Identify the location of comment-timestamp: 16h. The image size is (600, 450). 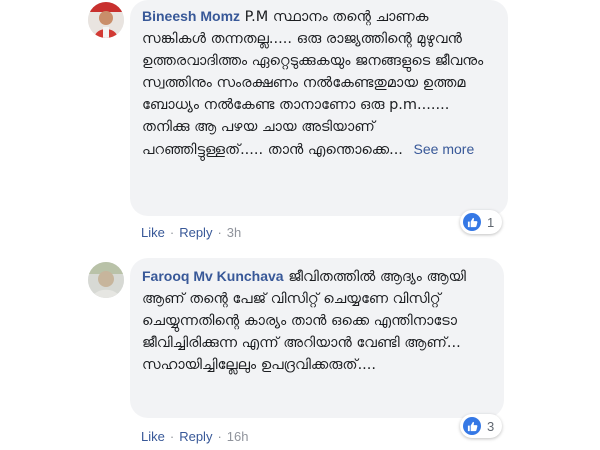
(238, 436).